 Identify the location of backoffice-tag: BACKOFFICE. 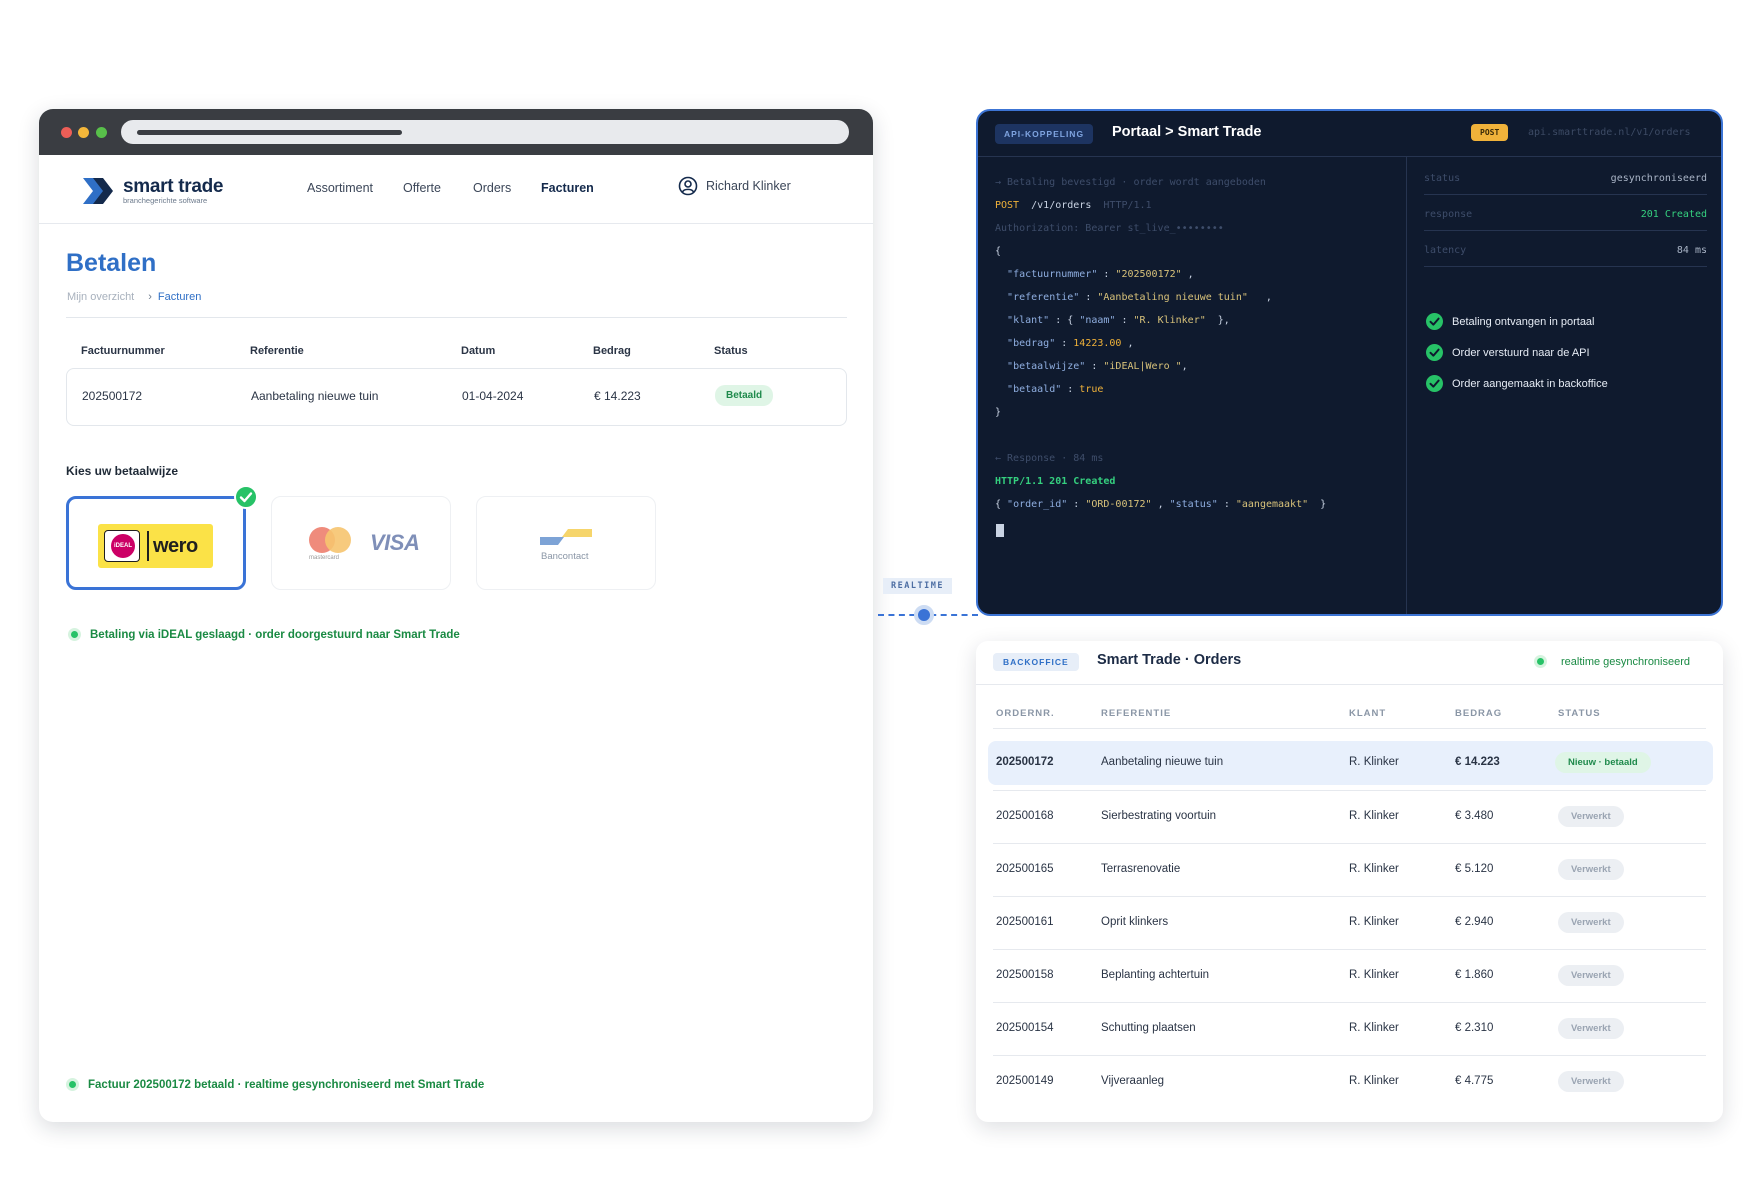
(1036, 662).